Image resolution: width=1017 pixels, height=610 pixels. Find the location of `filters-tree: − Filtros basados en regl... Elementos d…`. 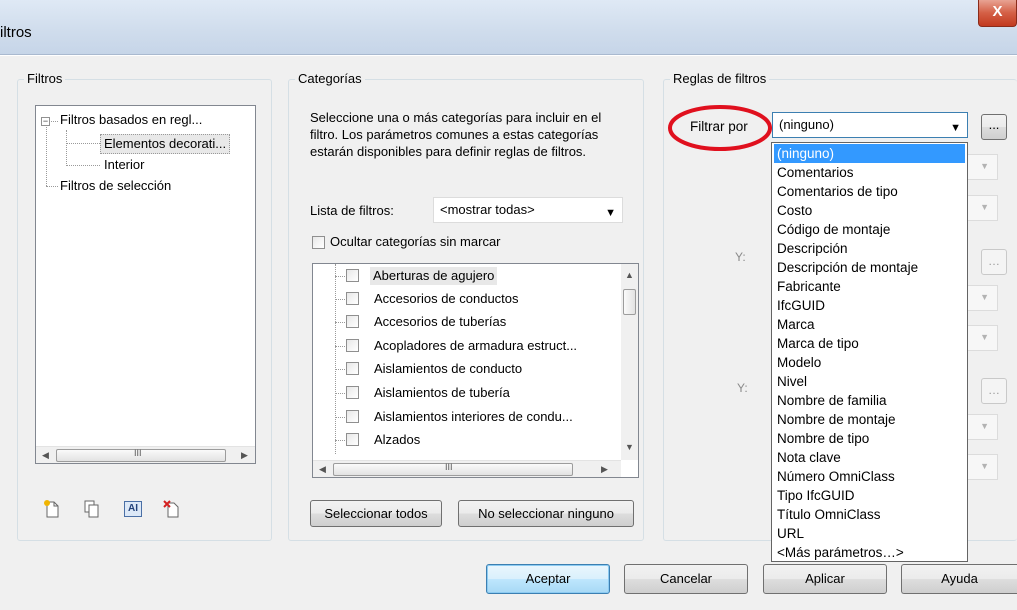

filters-tree: − Filtros basados en regl... Elementos d… is located at coordinates (145, 284).